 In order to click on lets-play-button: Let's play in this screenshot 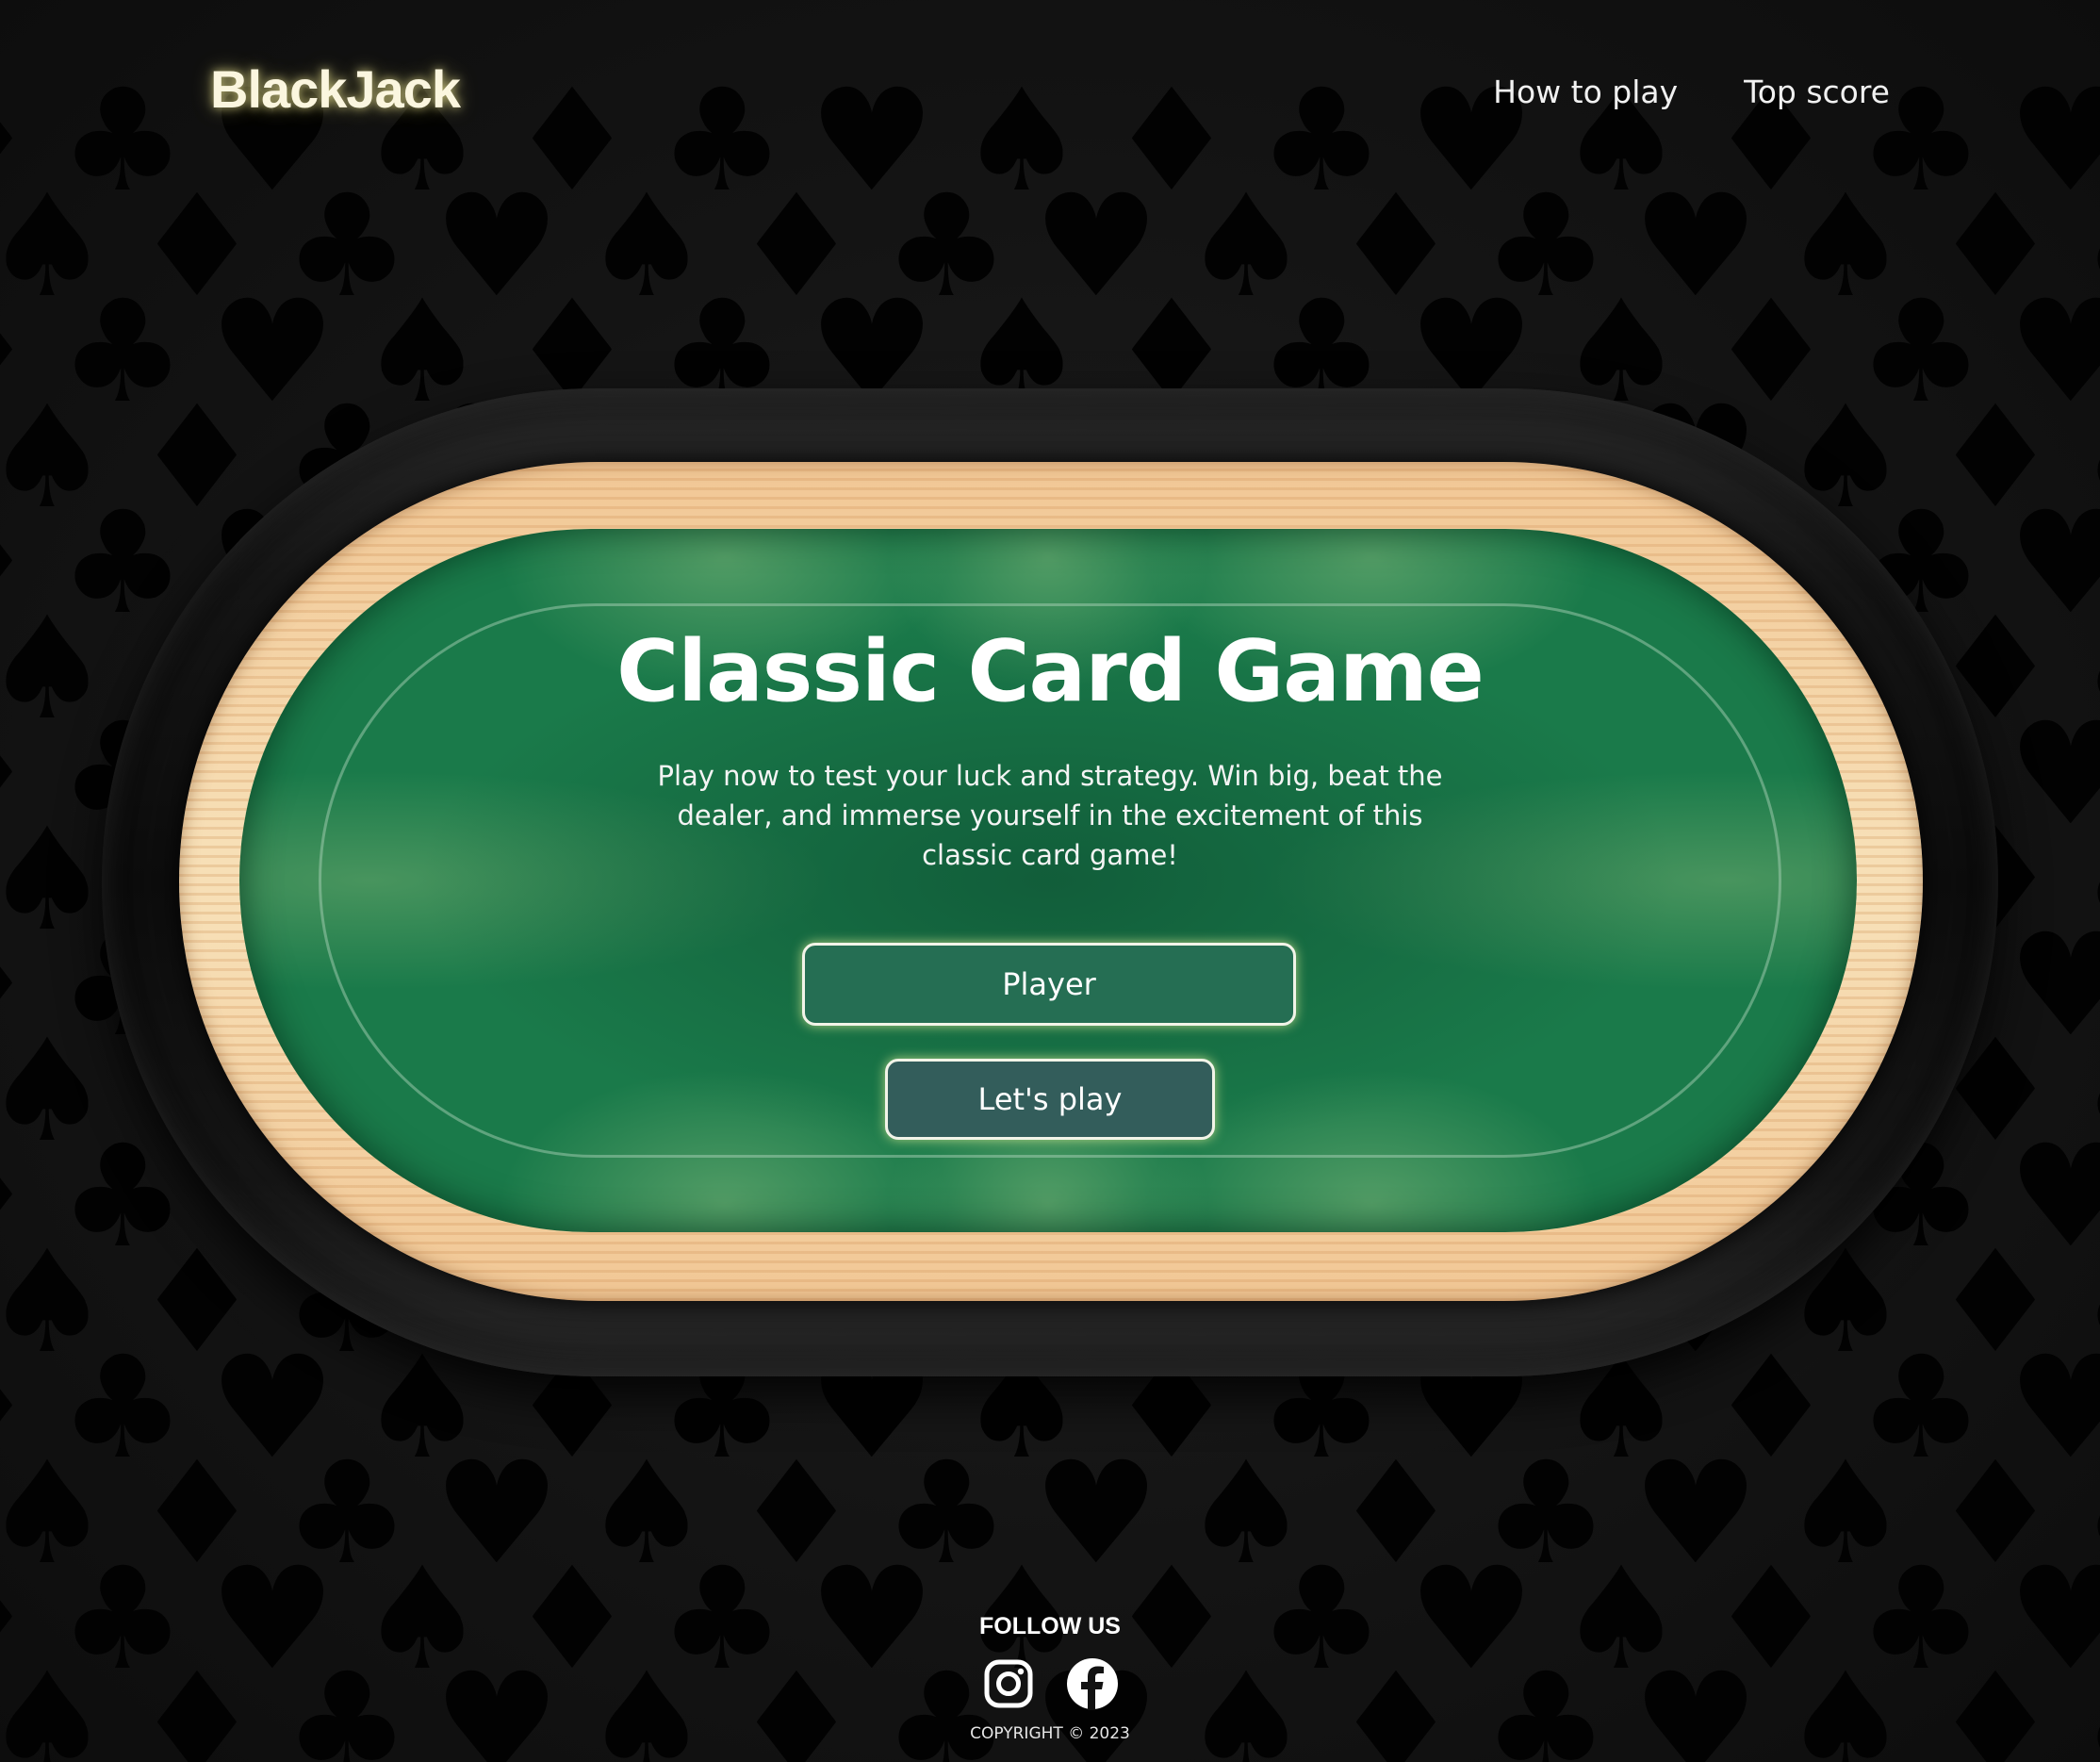, I will do `click(1050, 1099)`.